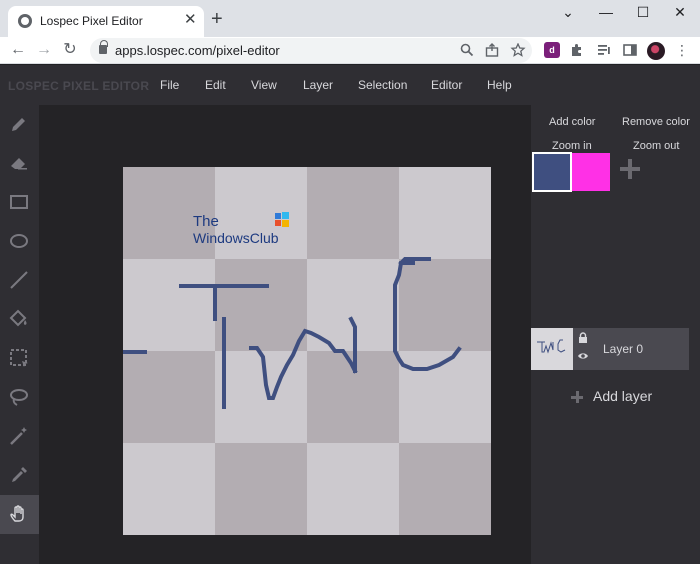  I want to click on browser-tabstrip: Lospec Pixel Editor ✕ + ⌄ — ☐ ✕, so click(350, 18).